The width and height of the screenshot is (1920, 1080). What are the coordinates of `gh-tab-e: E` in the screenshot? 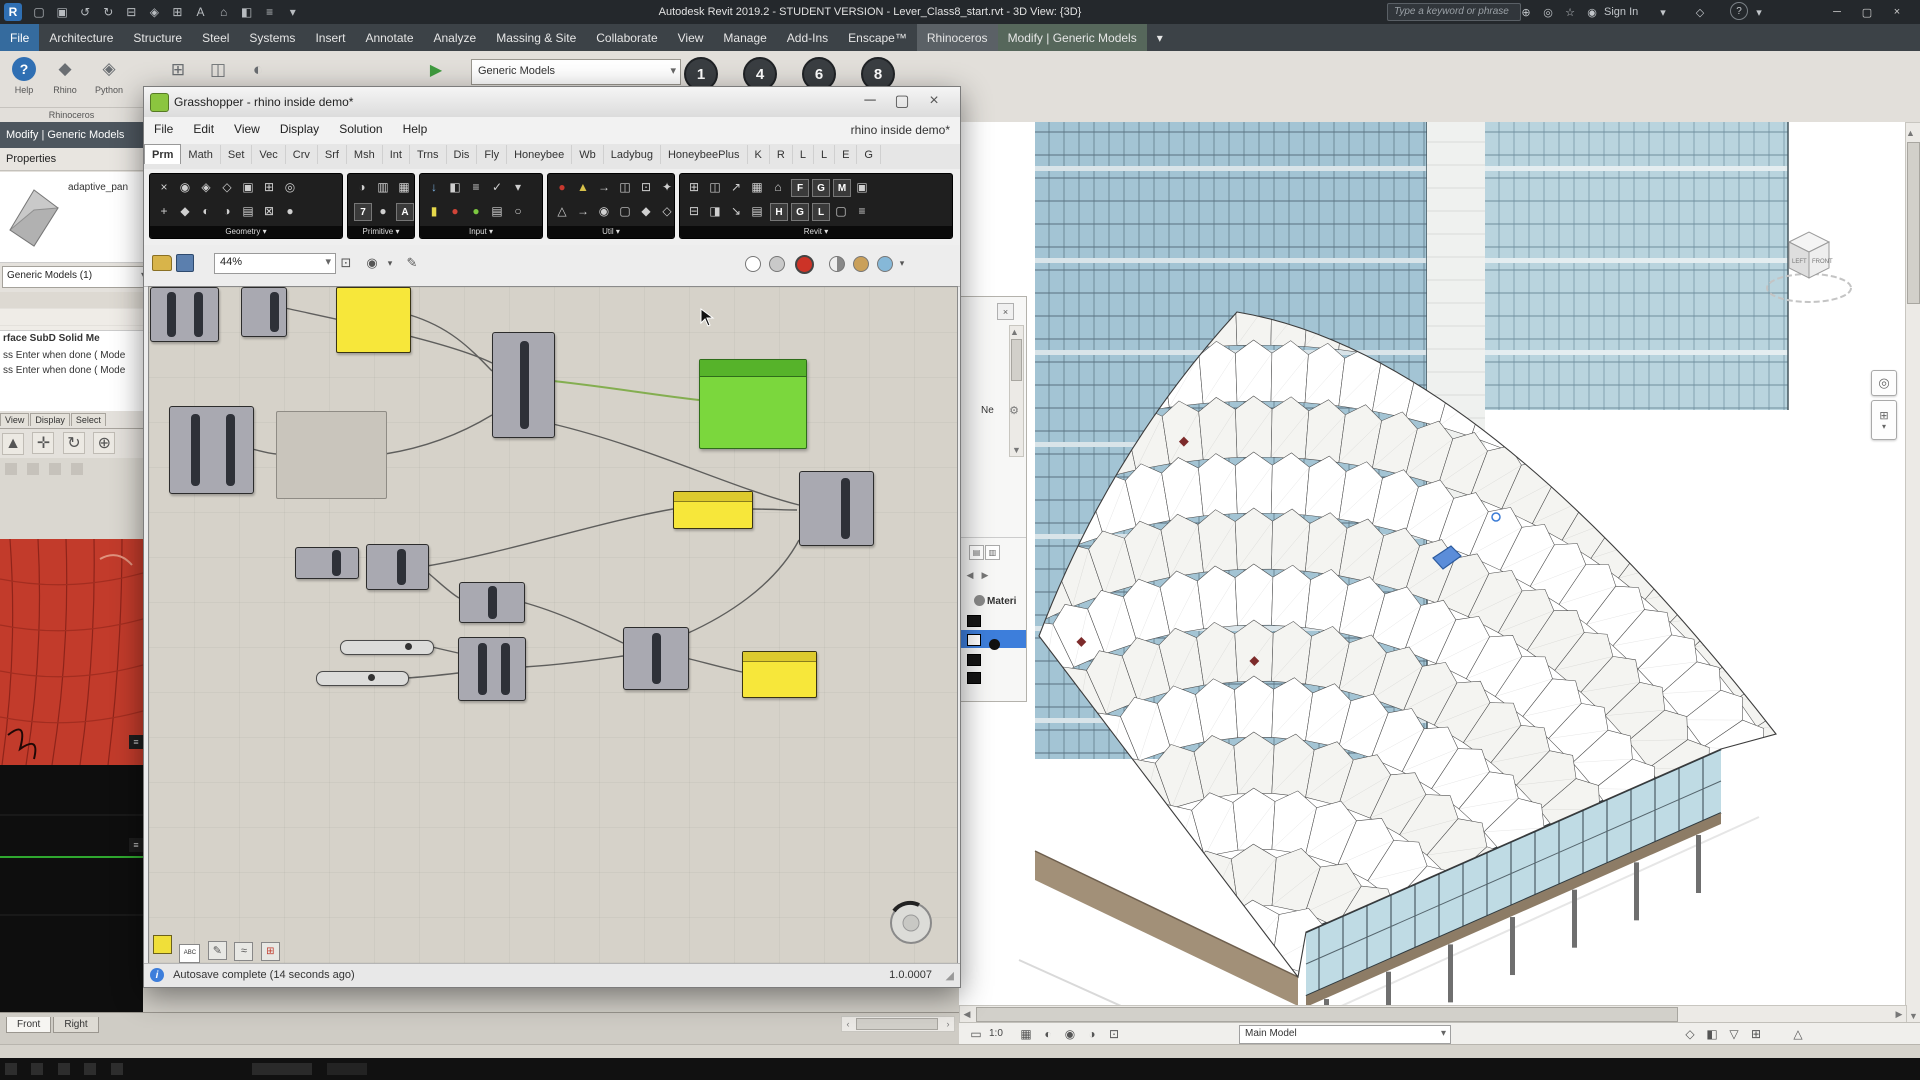 It's located at (846, 154).